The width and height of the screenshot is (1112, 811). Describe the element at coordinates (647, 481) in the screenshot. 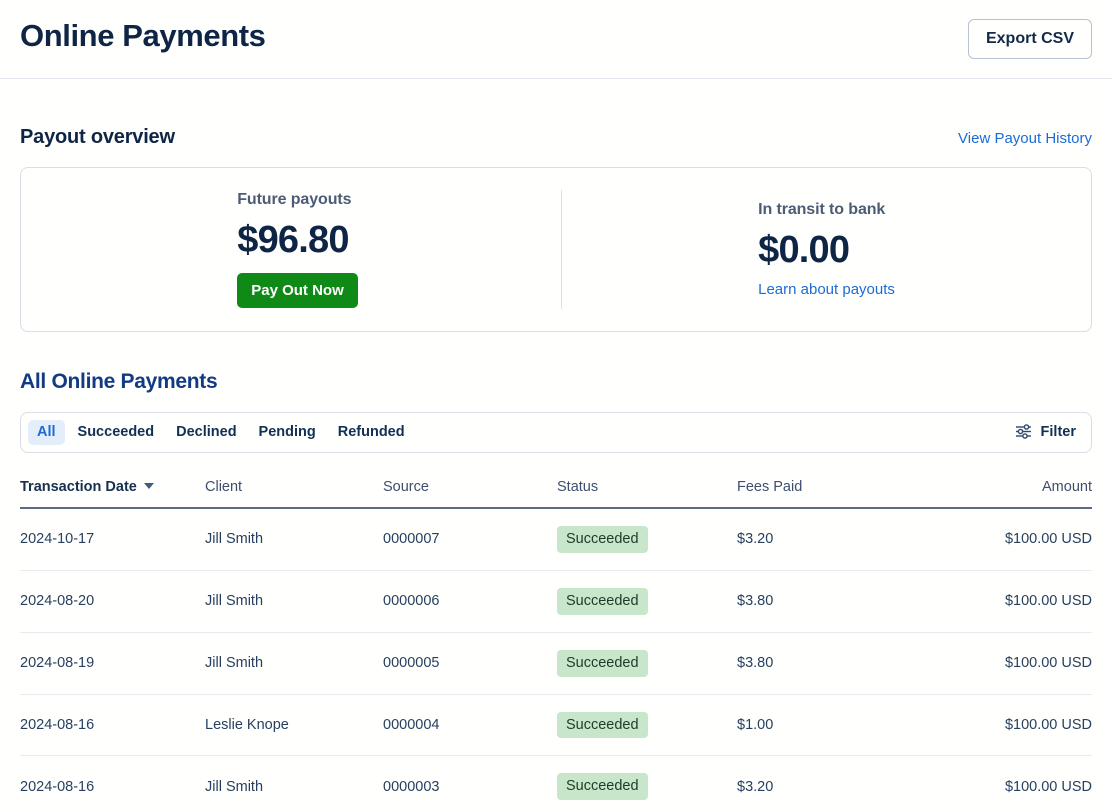

I see `column-header-status: Status` at that location.